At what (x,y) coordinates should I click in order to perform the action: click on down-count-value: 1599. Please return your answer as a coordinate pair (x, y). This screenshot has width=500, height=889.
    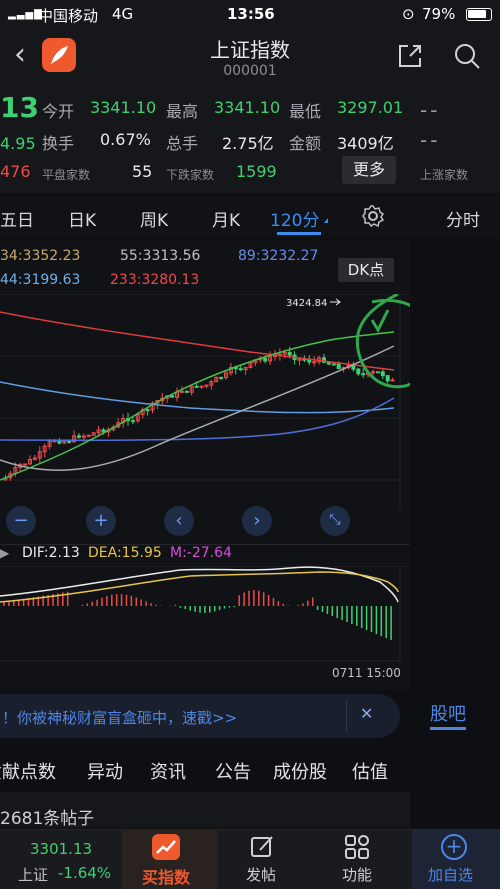
    Looking at the image, I should click on (256, 171).